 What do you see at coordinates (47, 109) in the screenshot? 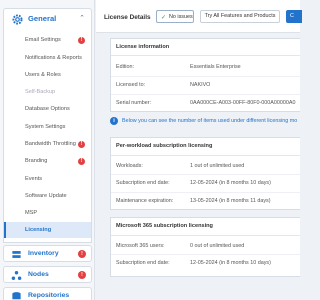
I see `sidebar-item-database-options: Database Options` at bounding box center [47, 109].